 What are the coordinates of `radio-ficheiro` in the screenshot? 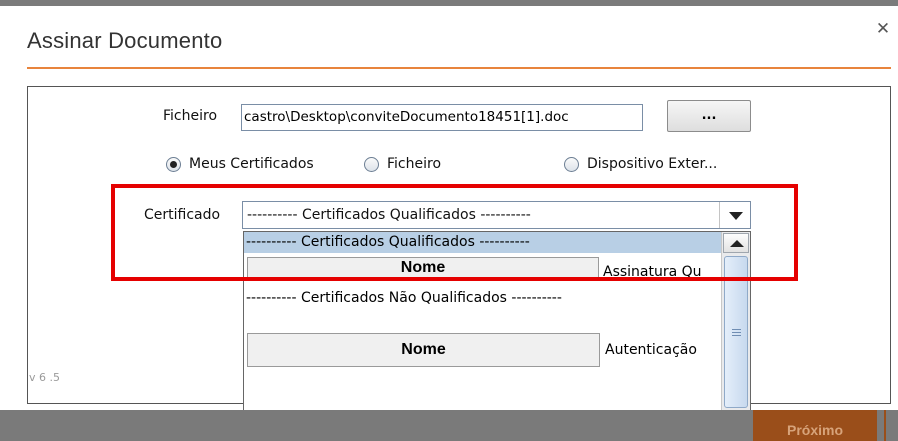 It's located at (371, 164).